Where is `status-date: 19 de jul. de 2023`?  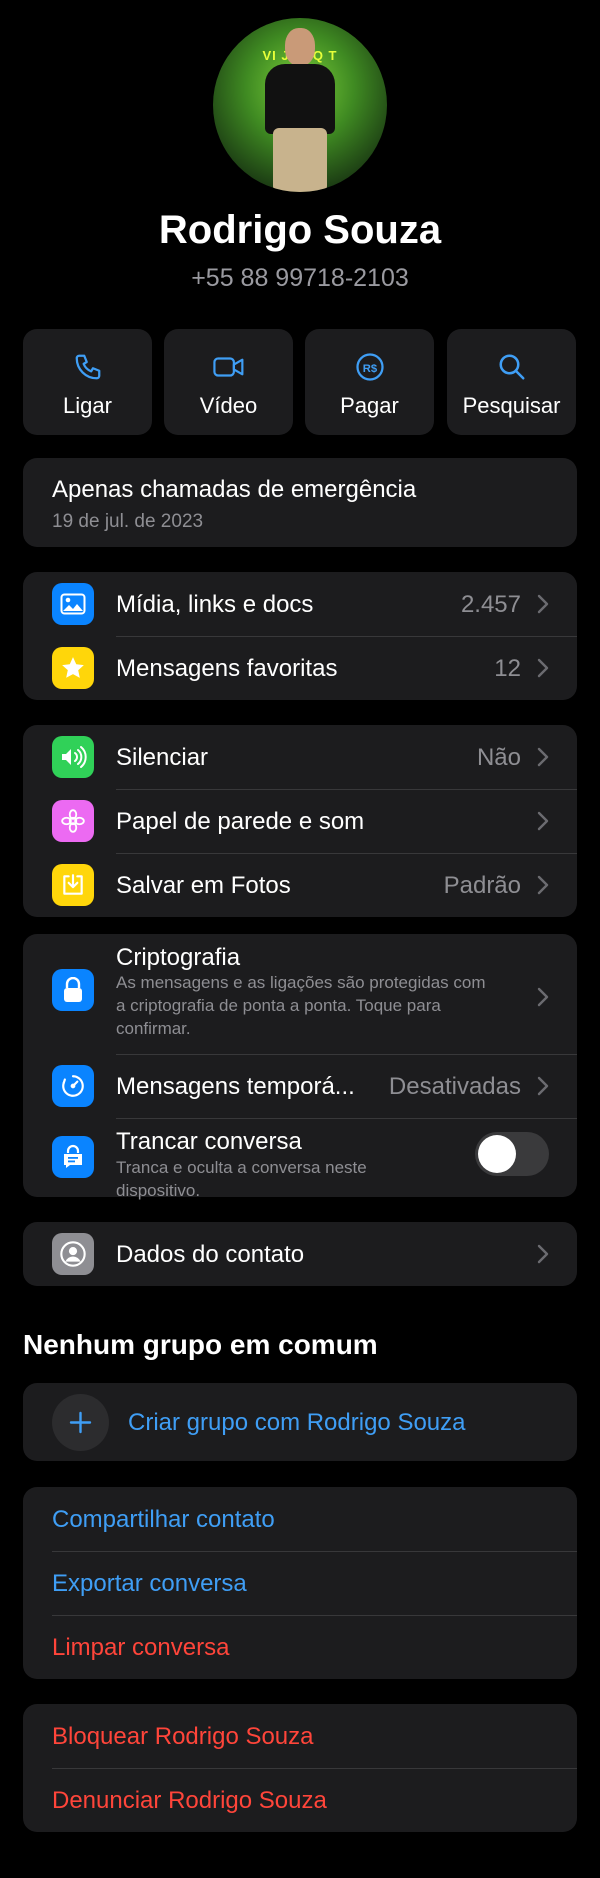
status-date: 19 de jul. de 2023 is located at coordinates (128, 521).